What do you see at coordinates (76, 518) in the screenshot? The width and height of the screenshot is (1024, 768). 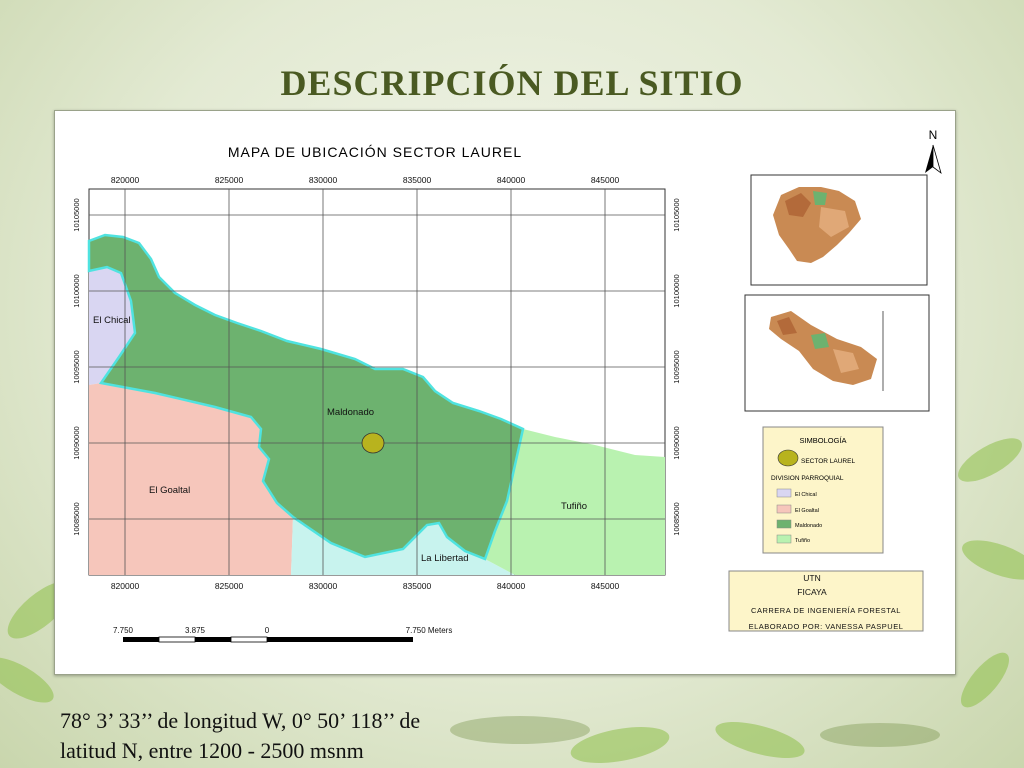 I see `y-tick-left: 10085000` at bounding box center [76, 518].